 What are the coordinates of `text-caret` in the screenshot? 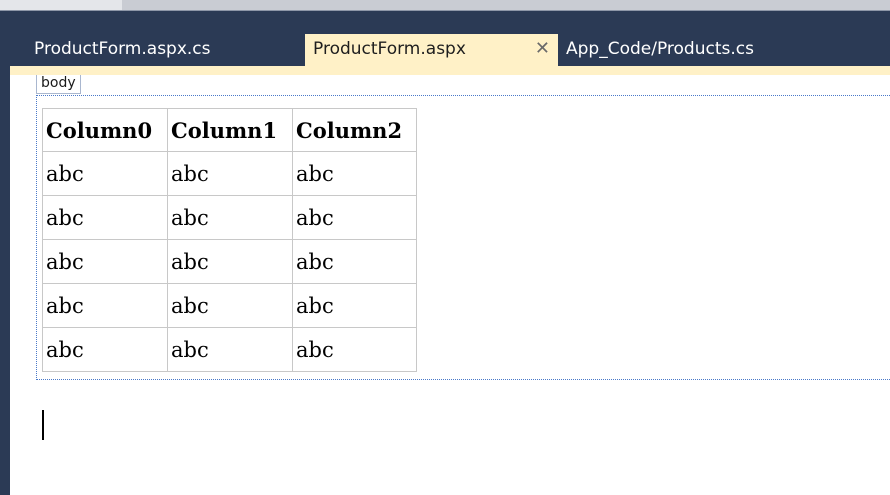 It's located at (43, 425).